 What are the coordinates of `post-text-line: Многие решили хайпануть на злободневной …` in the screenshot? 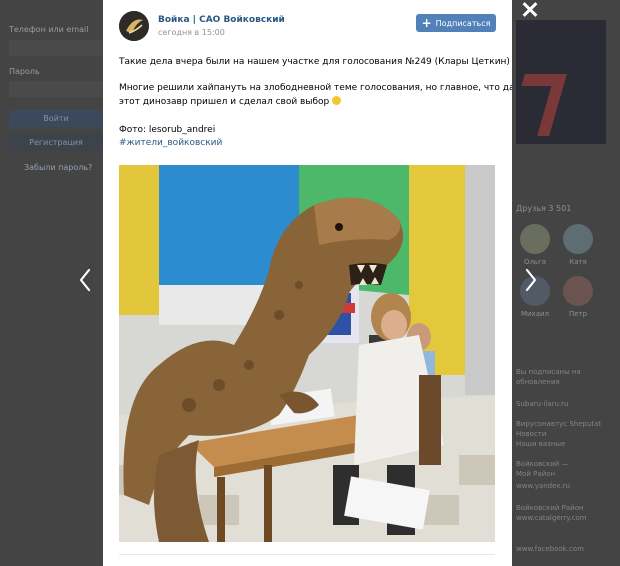 It's located at (315, 88).